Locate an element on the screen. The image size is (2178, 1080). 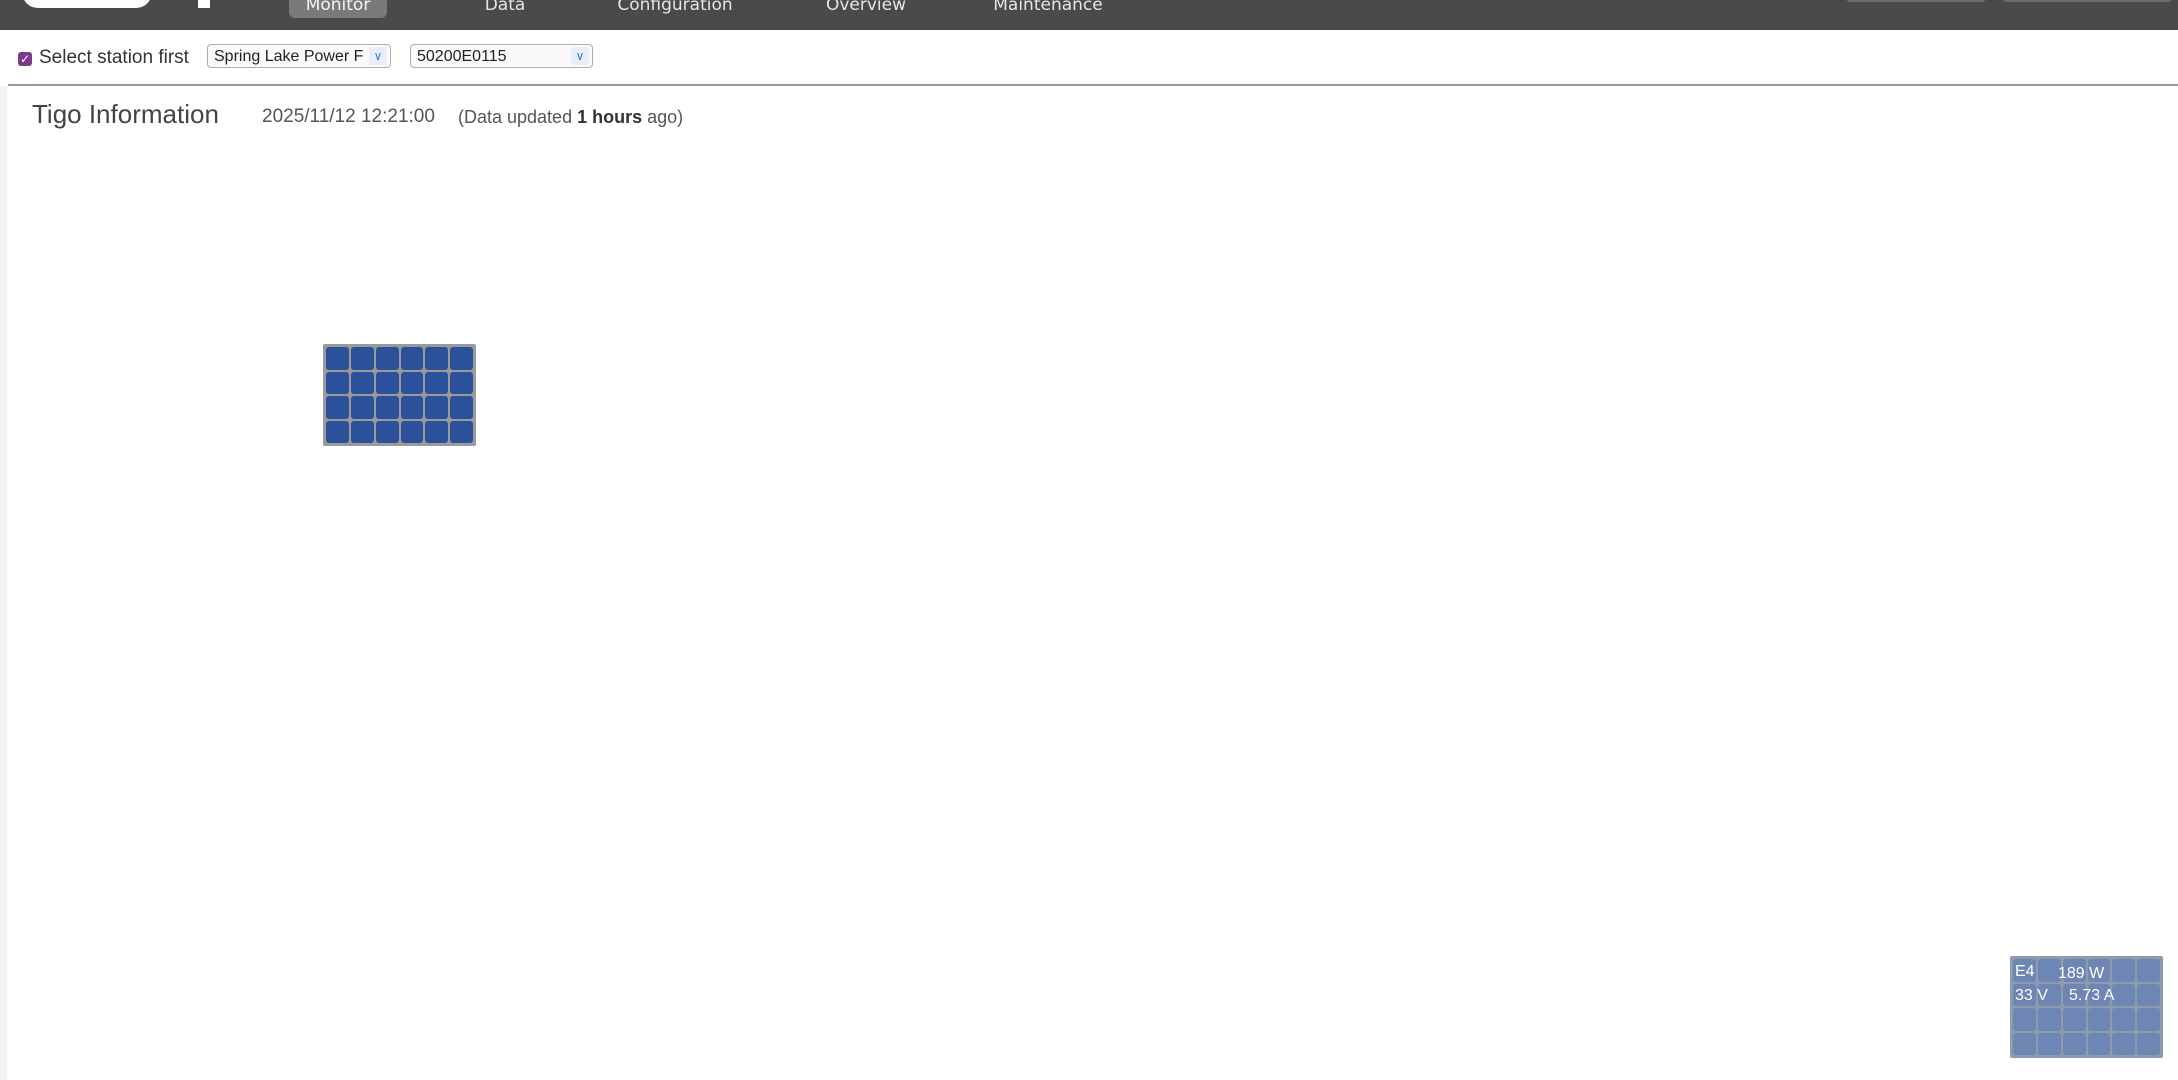
station-select: Spring Lake Power F ∨ is located at coordinates (299, 56).